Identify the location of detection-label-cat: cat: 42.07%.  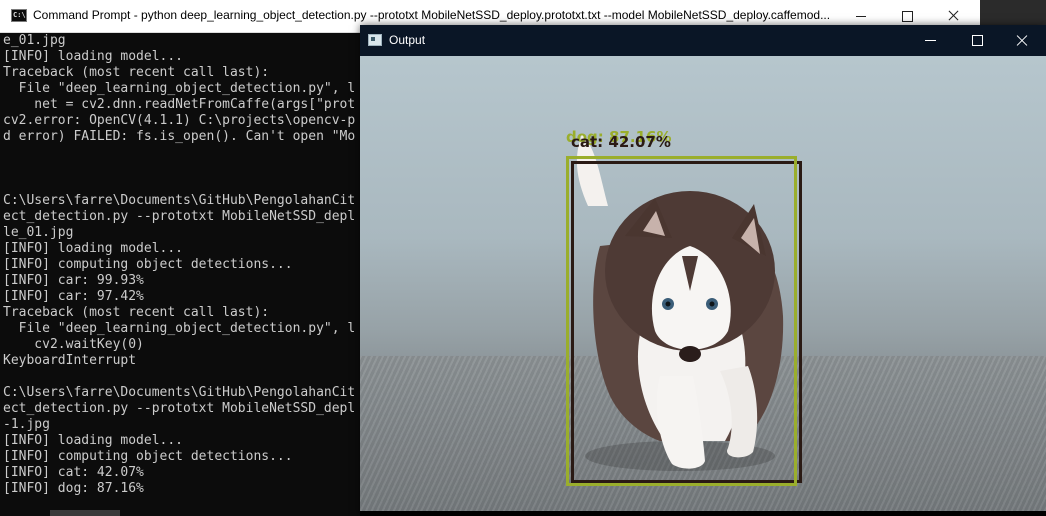
(621, 142).